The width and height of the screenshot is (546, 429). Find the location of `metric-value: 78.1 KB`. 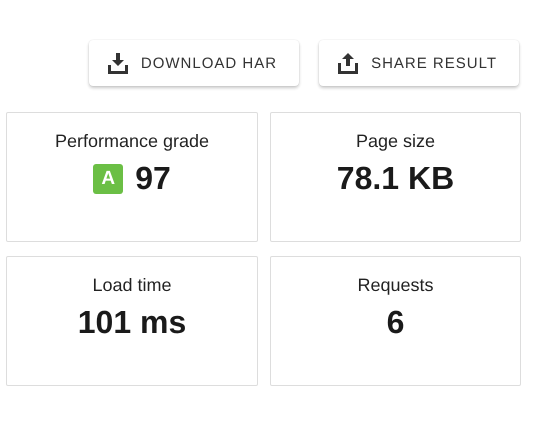

metric-value: 78.1 KB is located at coordinates (395, 178).